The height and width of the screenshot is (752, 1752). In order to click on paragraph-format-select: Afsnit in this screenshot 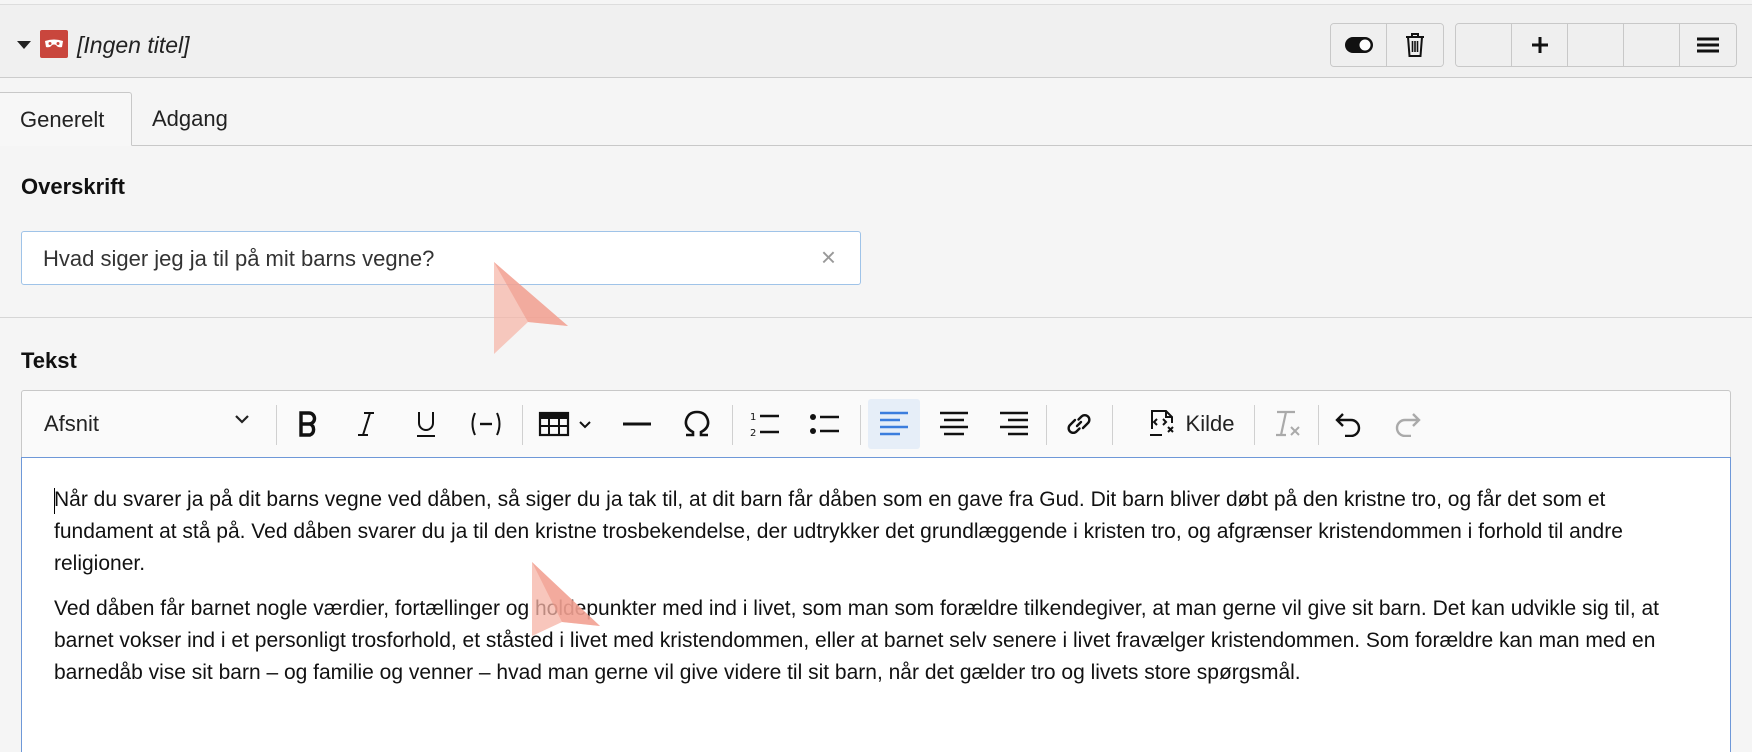, I will do `click(147, 424)`.